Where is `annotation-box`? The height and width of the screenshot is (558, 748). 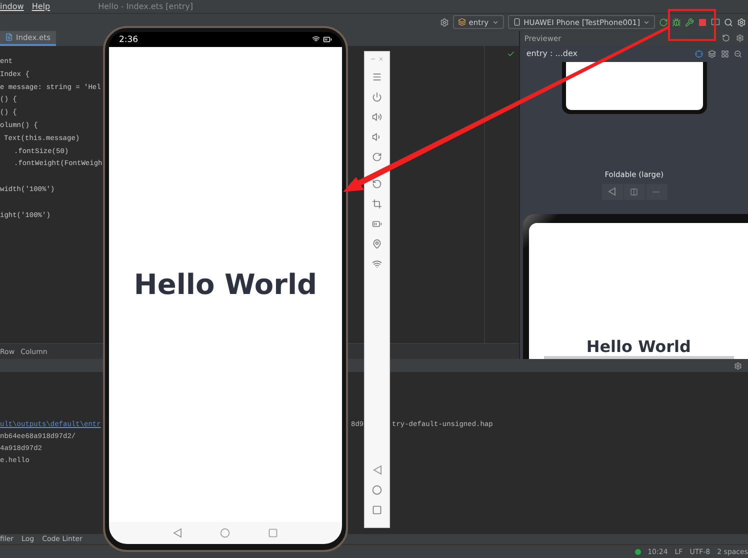 annotation-box is located at coordinates (692, 25).